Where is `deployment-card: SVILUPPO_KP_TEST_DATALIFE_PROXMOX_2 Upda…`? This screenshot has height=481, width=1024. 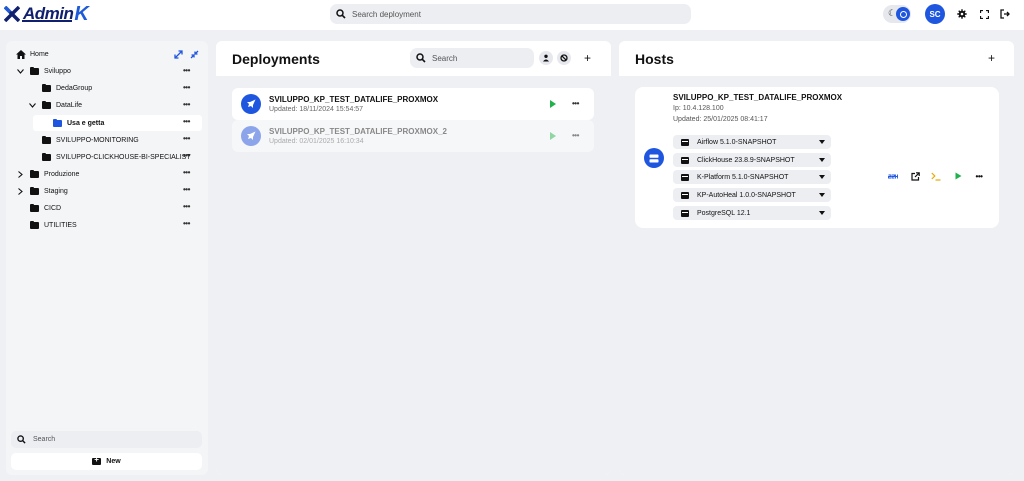 deployment-card: SVILUPPO_KP_TEST_DATALIFE_PROXMOX_2 Upda… is located at coordinates (413, 136).